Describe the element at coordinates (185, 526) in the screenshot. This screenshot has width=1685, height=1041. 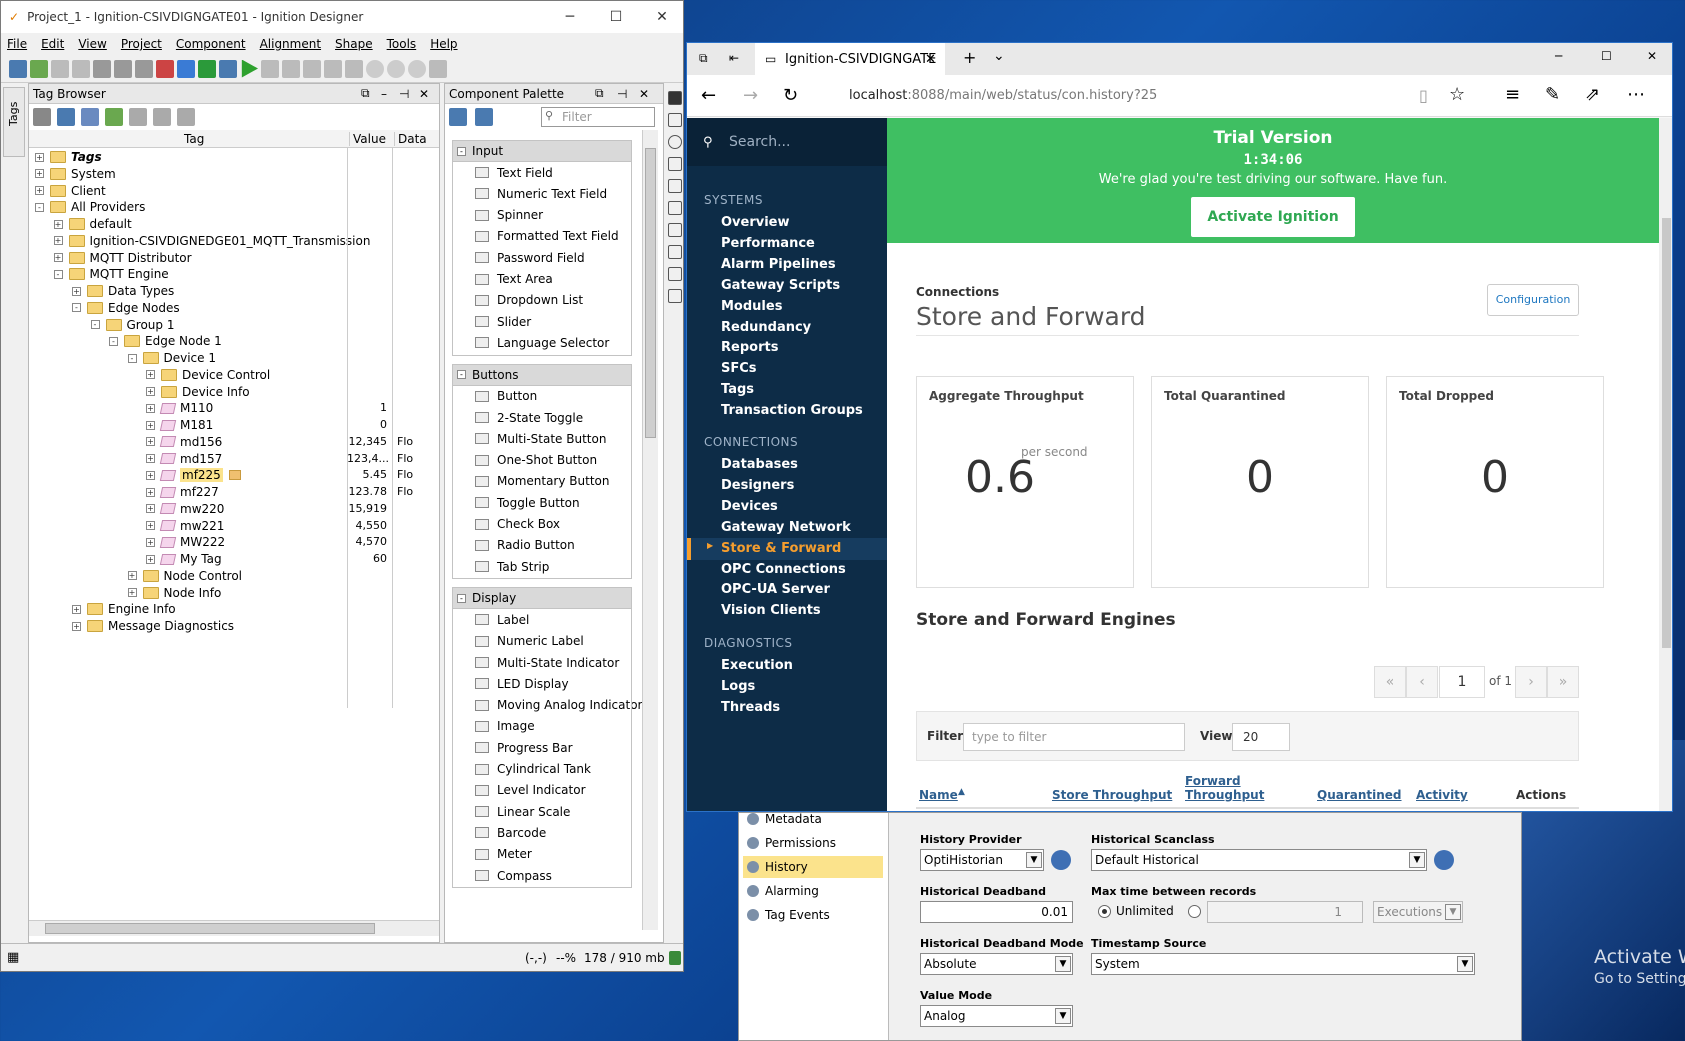
I see `tag-row: + mw221` at that location.